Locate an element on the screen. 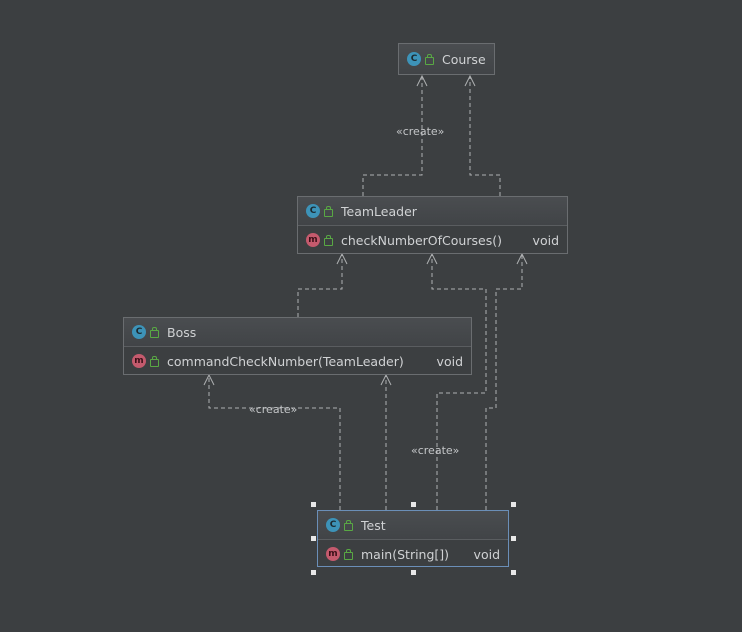 This screenshot has width=742, height=632. dependency-test-teamleader-create is located at coordinates (459, 382).